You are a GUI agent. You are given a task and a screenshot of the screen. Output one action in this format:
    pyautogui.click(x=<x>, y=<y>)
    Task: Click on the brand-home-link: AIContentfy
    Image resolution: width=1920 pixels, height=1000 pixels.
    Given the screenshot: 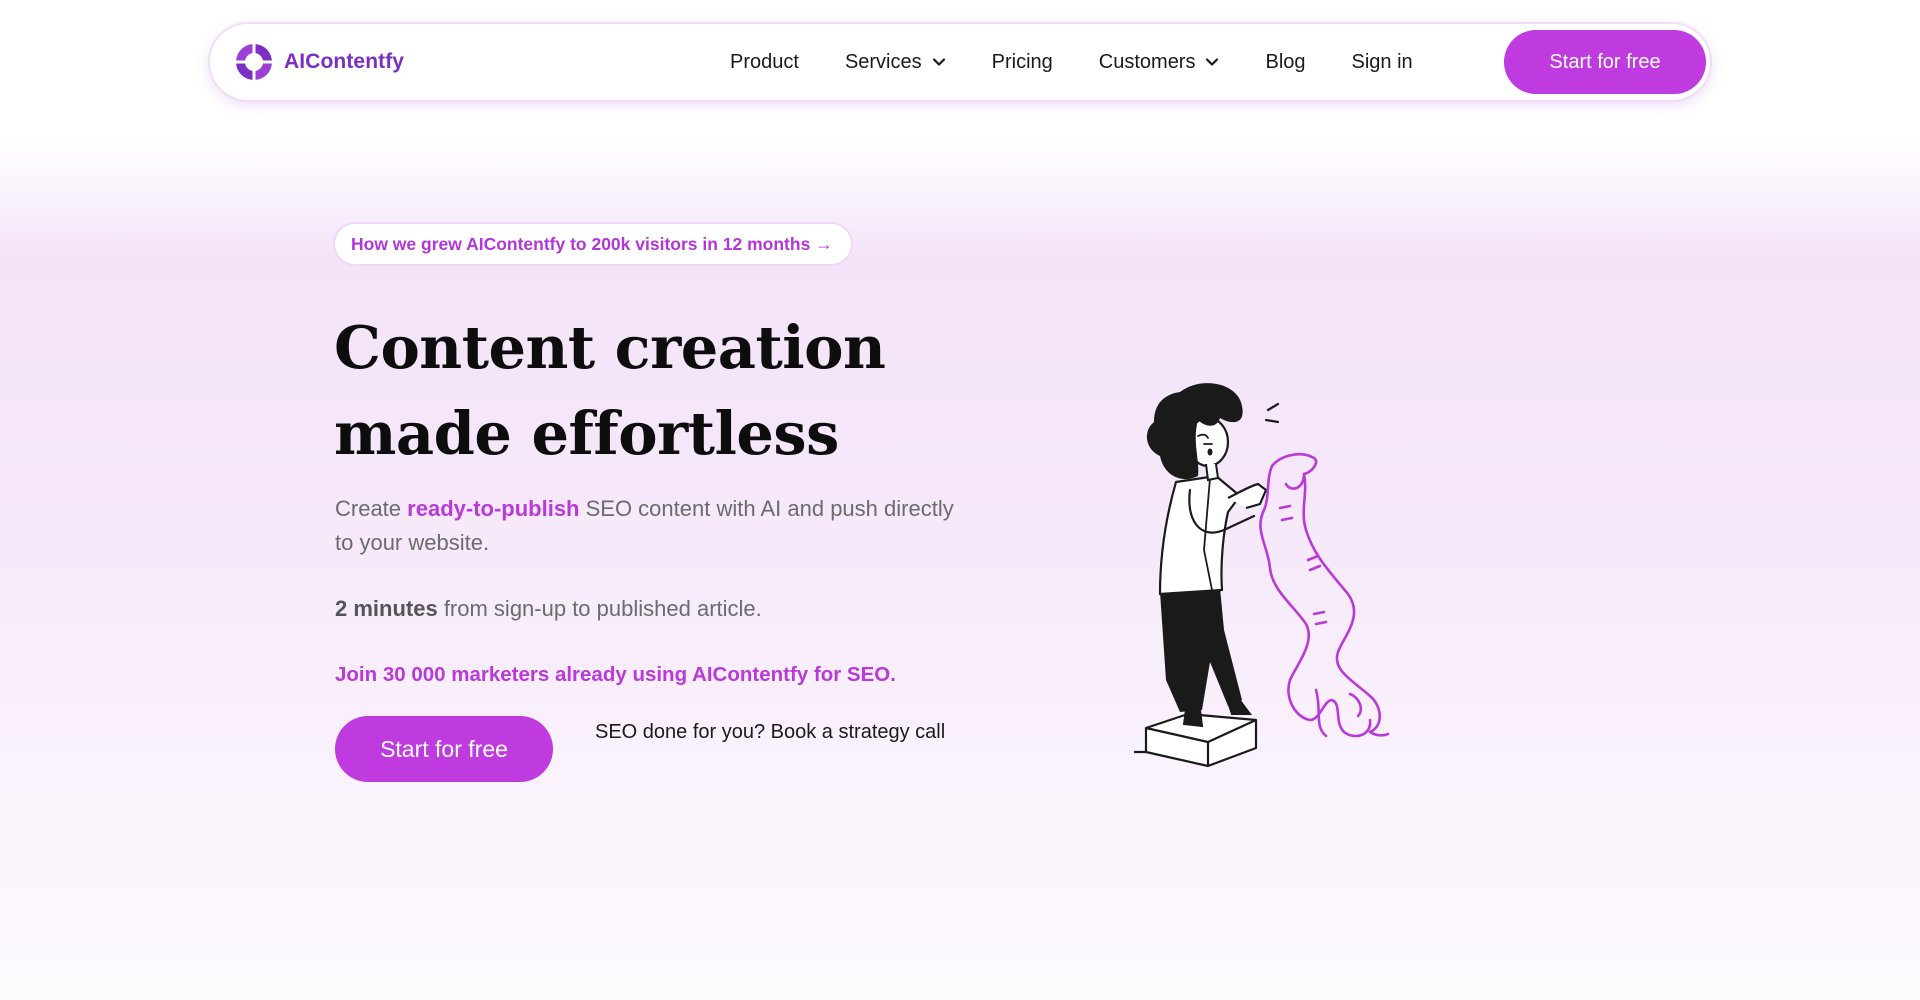 What is the action you would take?
    pyautogui.click(x=319, y=62)
    